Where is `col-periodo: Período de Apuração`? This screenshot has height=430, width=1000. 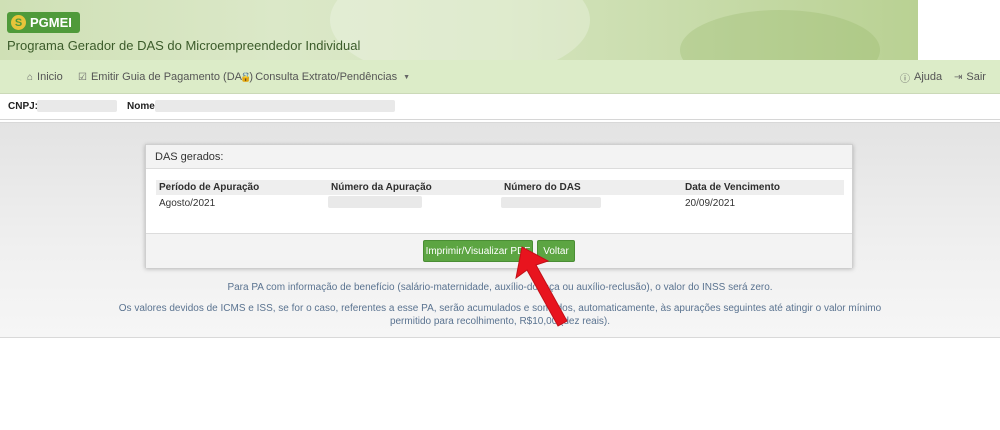 col-periodo: Período de Apuração is located at coordinates (209, 187).